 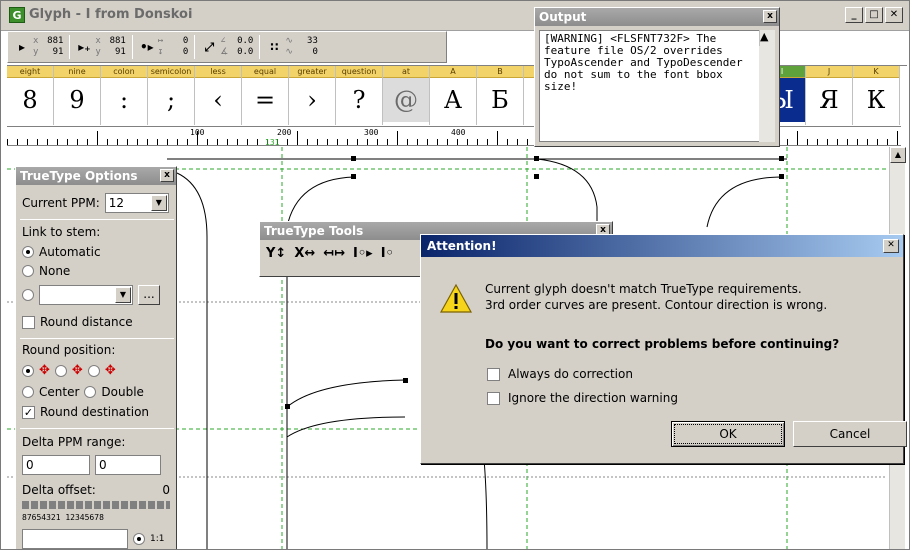 I want to click on output-close-button: x, so click(x=770, y=16).